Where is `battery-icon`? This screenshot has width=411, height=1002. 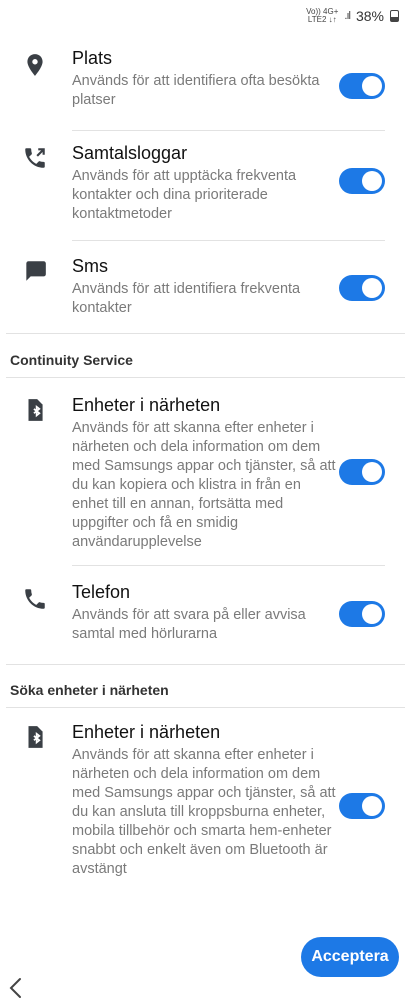
battery-icon is located at coordinates (394, 16).